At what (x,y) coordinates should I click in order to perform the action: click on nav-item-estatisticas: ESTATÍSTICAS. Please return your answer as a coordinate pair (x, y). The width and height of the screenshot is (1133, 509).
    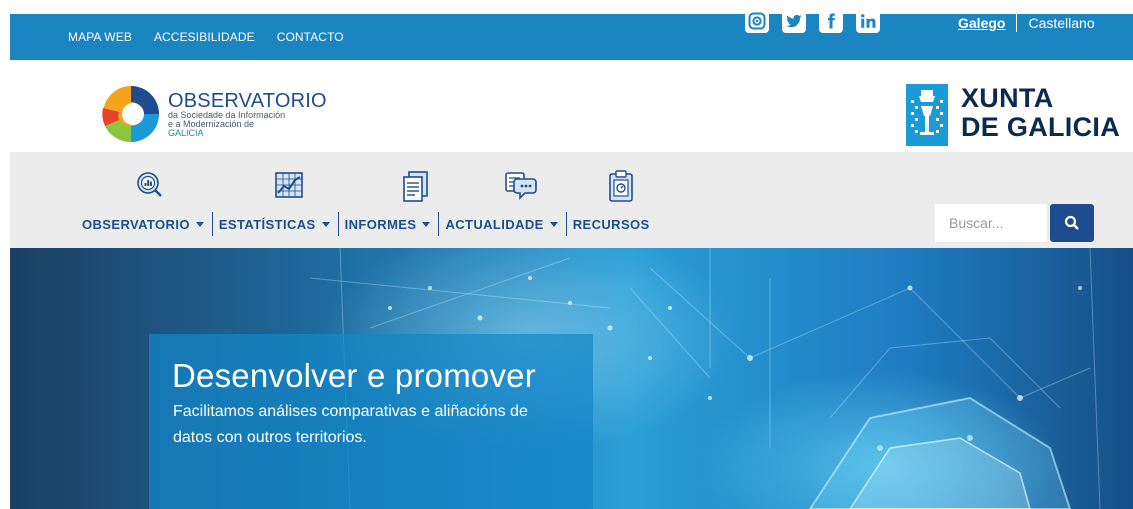
    Looking at the image, I should click on (274, 224).